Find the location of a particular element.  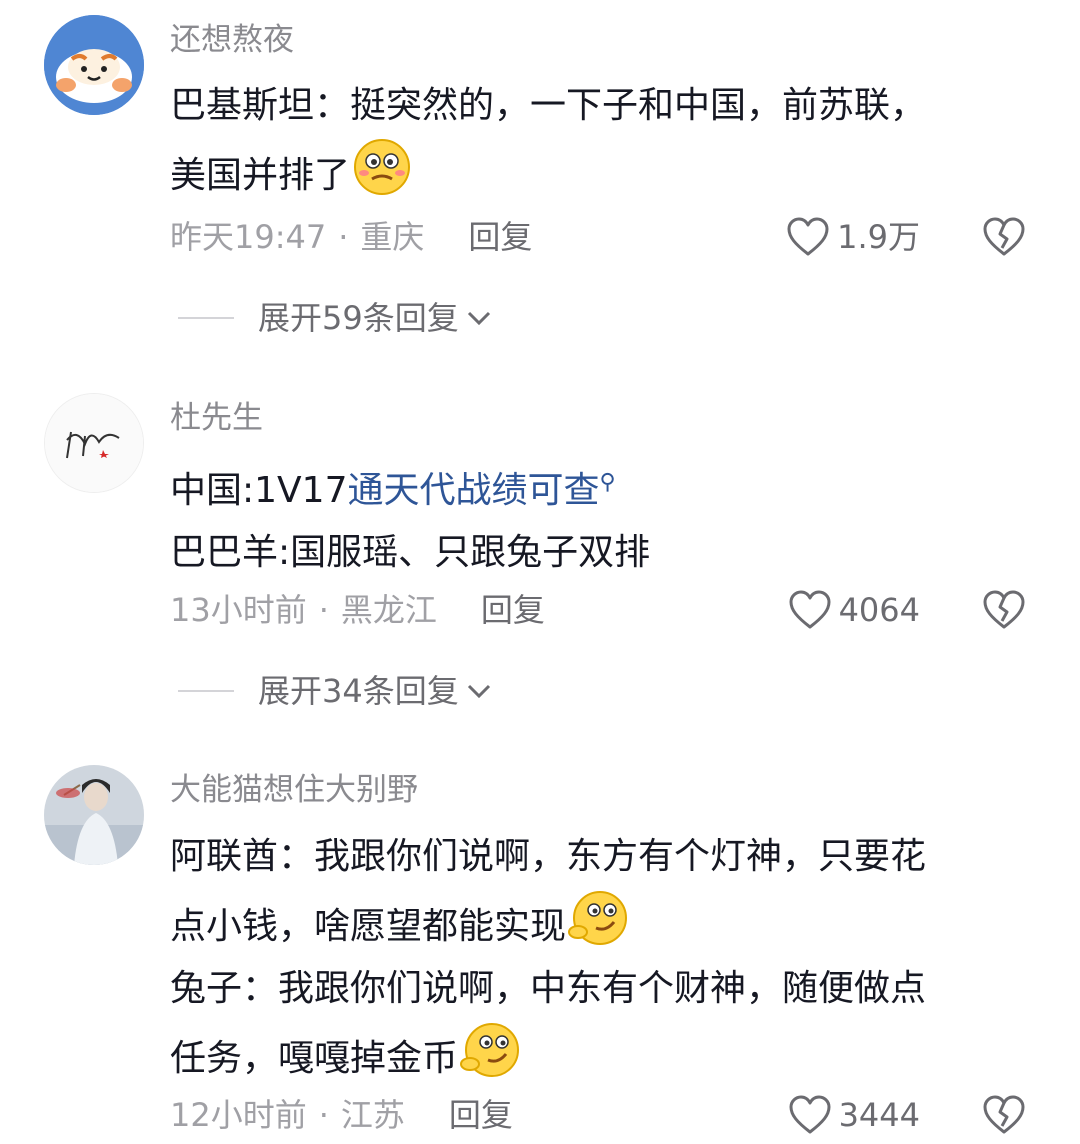

comment-line: 巴基斯坦：挺突然的，一下子和中国，前苏联， is located at coordinates (548, 105).